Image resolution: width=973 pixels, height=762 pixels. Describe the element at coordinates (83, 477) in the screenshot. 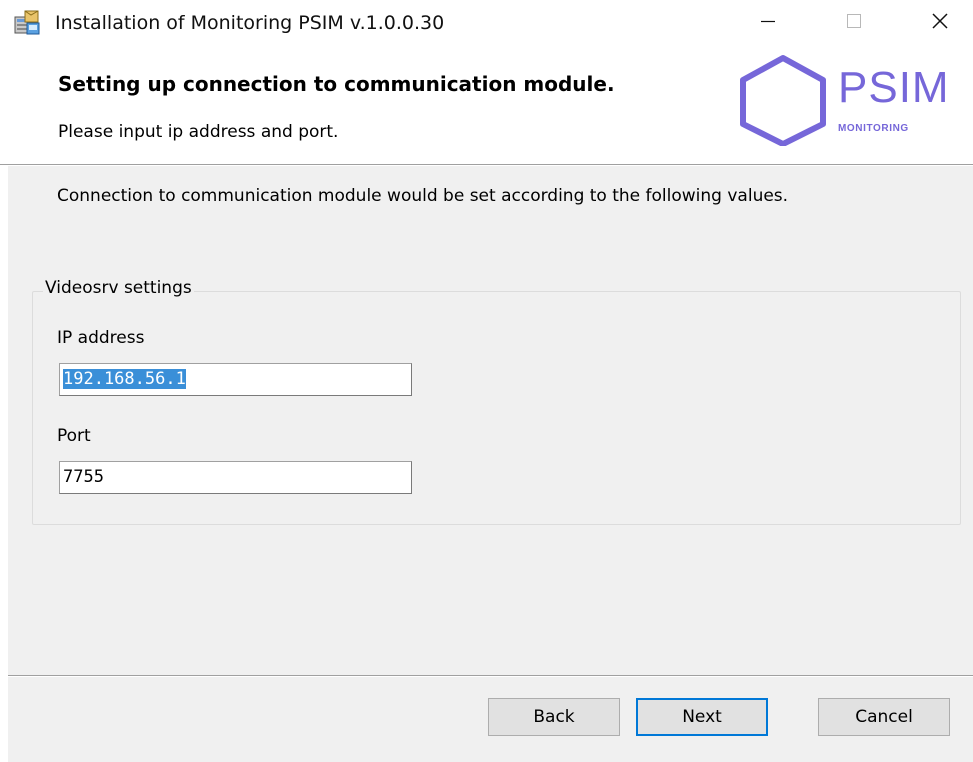

I see `port-value: 7755` at that location.